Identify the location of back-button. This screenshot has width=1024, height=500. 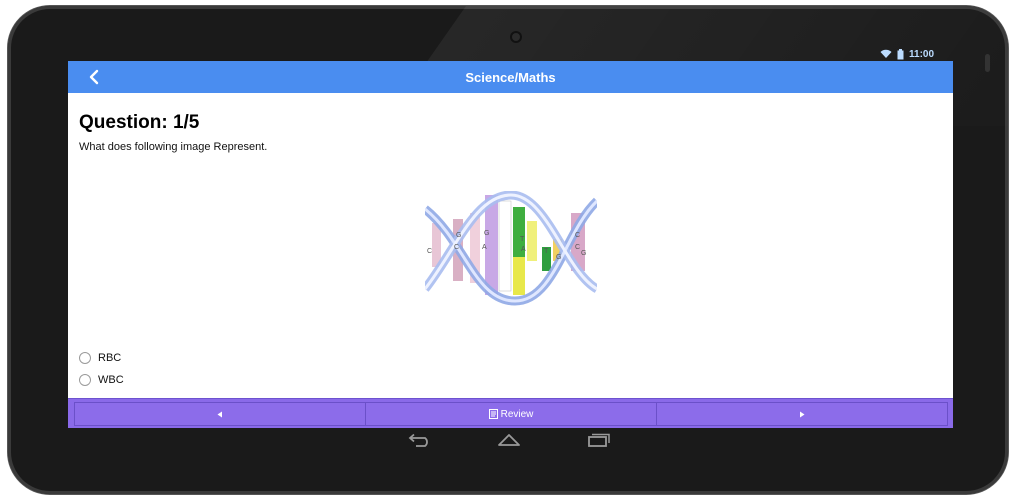
(94, 77).